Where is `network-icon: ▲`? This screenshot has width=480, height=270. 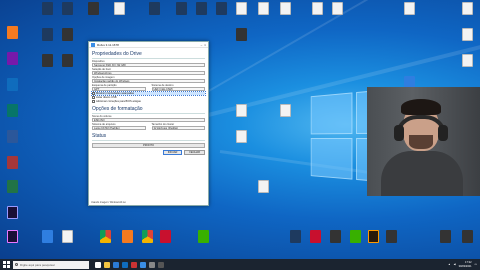
network-icon: ▲ is located at coordinates (449, 264).